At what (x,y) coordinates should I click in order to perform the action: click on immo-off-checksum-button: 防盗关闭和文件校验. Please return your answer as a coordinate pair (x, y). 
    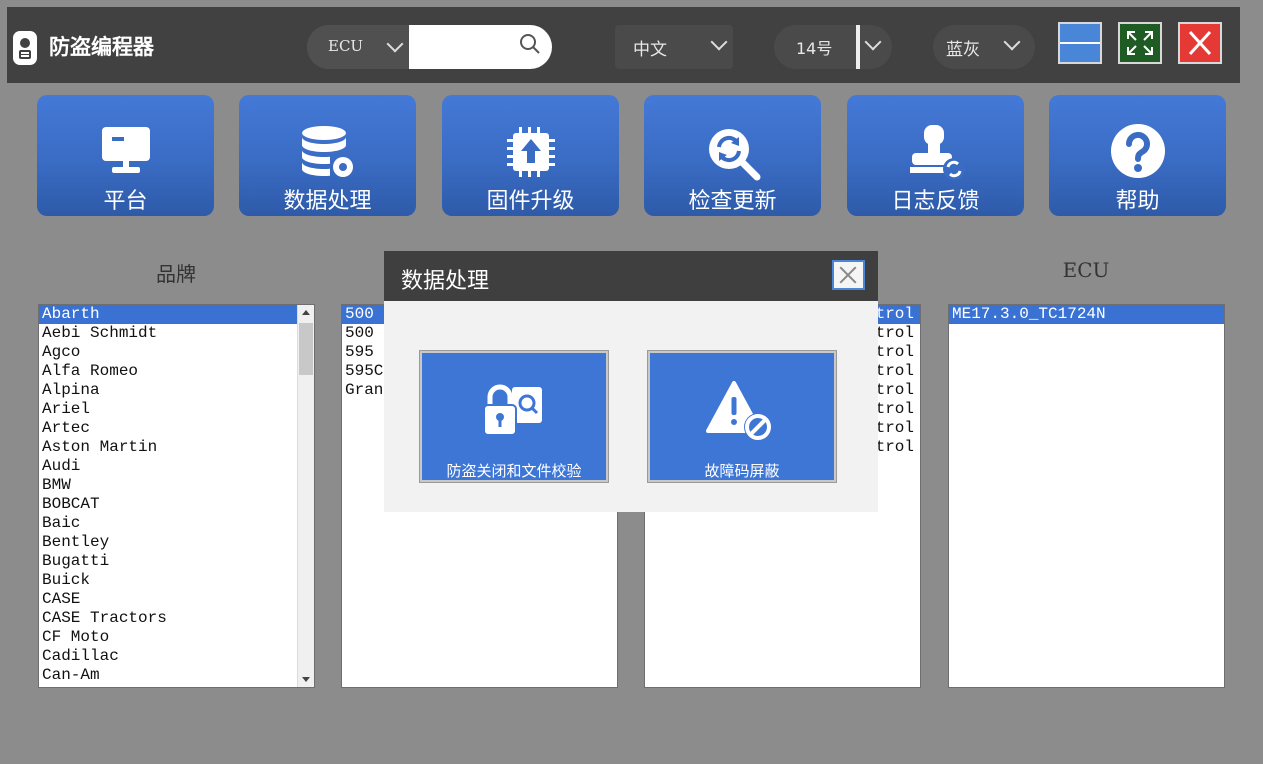
    Looking at the image, I should click on (514, 416).